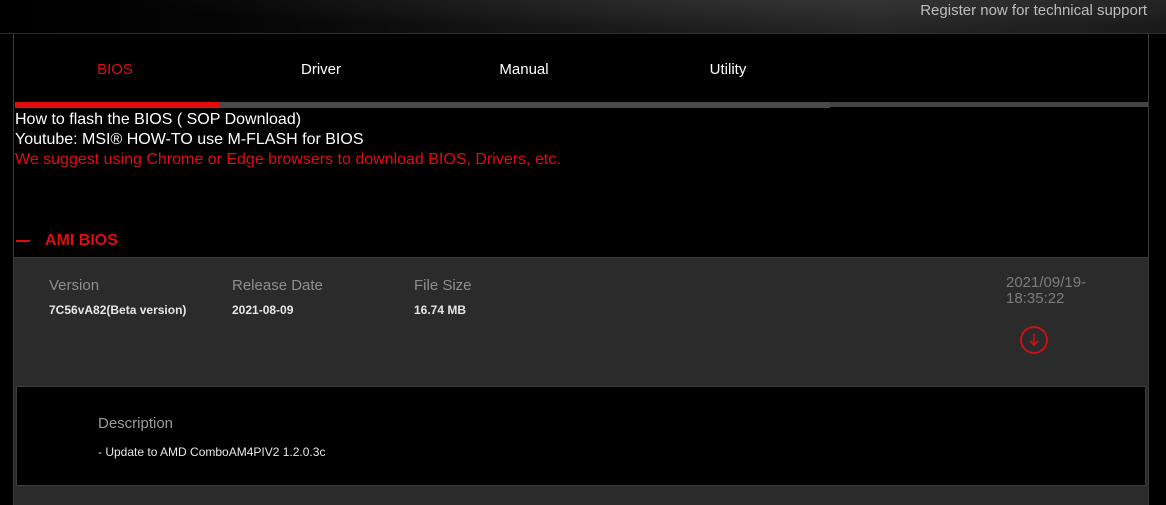 This screenshot has width=1166, height=505. I want to click on active-tab-indicator, so click(117, 105).